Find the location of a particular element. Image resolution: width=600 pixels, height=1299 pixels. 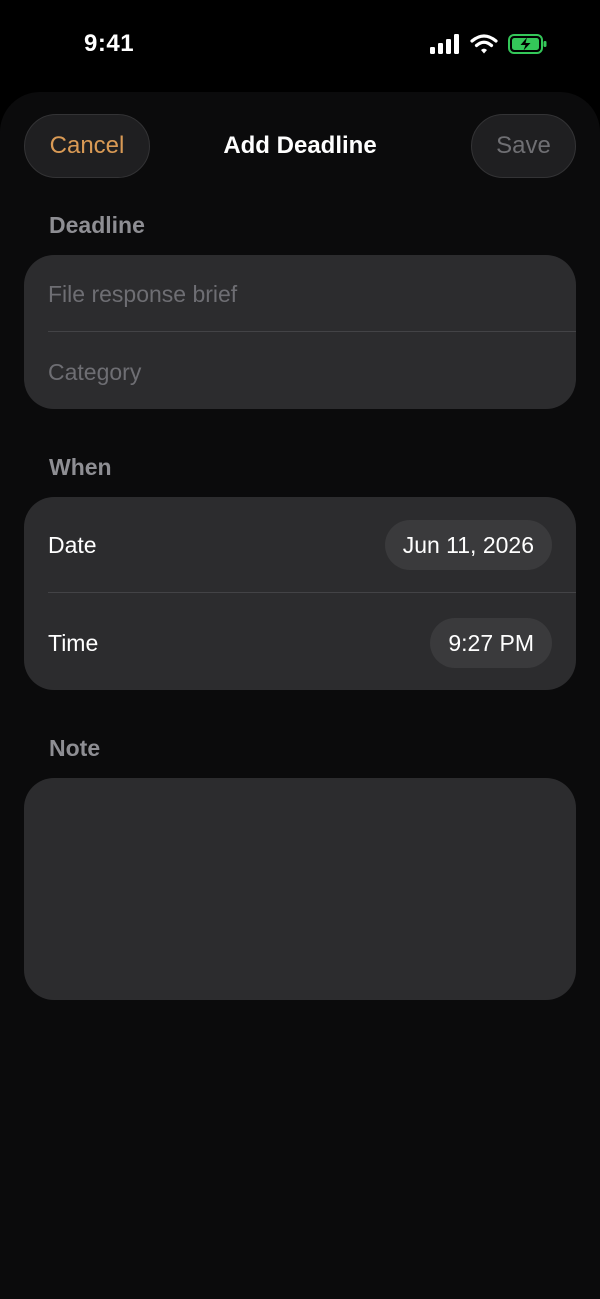

date-picker-button: Jun 11, 2026 is located at coordinates (468, 545).